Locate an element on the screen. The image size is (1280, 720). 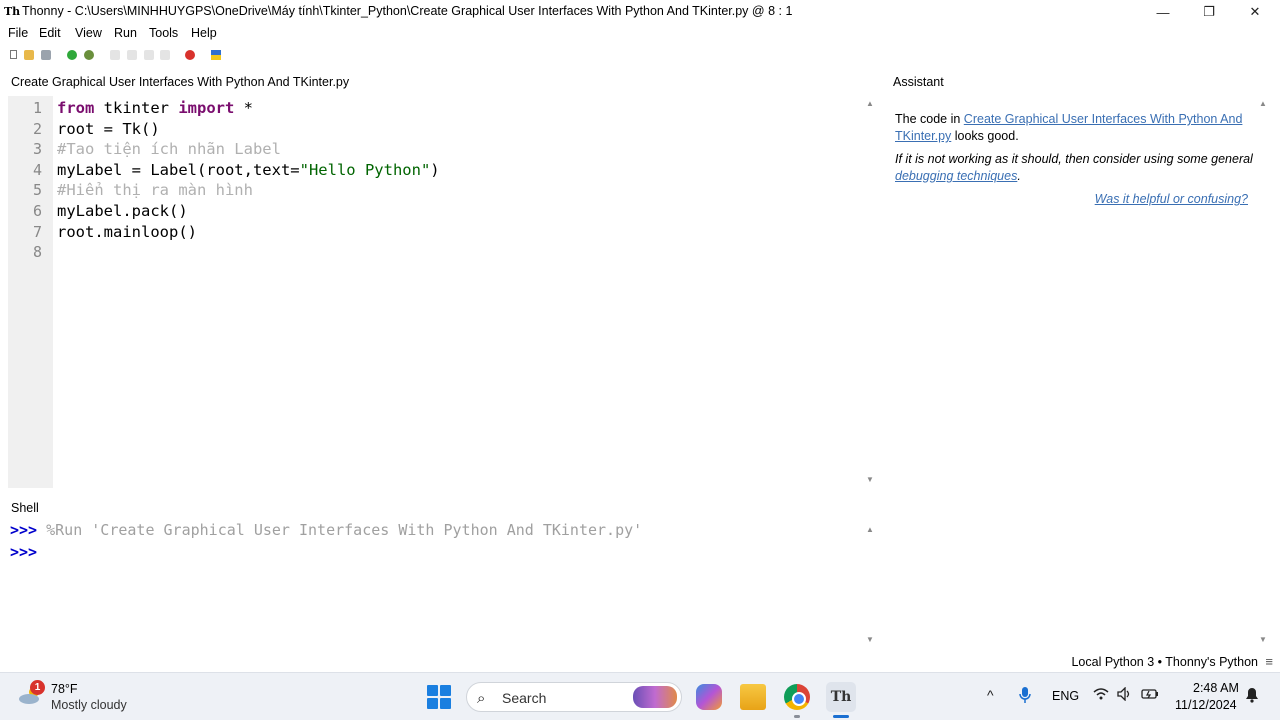
debug-icon is located at coordinates (89, 55).